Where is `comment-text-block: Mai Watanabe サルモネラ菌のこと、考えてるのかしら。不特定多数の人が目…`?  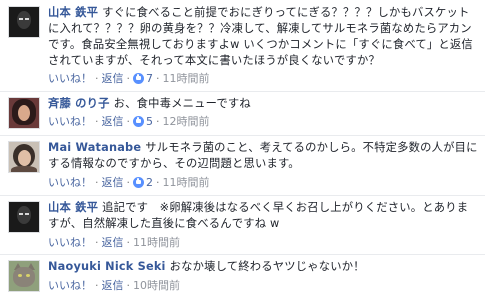 comment-text-block: Mai Watanabe サルモネラ菌のこと、考えてるのかしら。不特定多数の人が目… is located at coordinates (263, 156).